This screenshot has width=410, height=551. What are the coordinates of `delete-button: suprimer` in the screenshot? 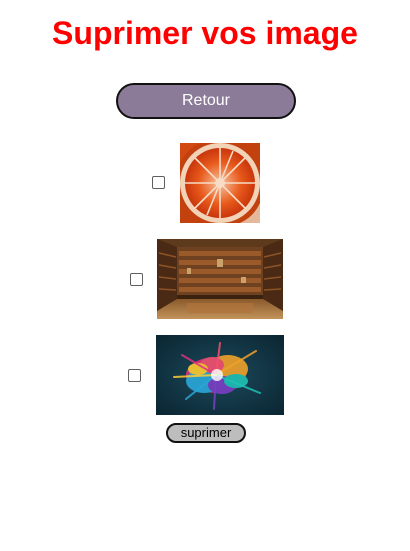 It's located at (206, 433).